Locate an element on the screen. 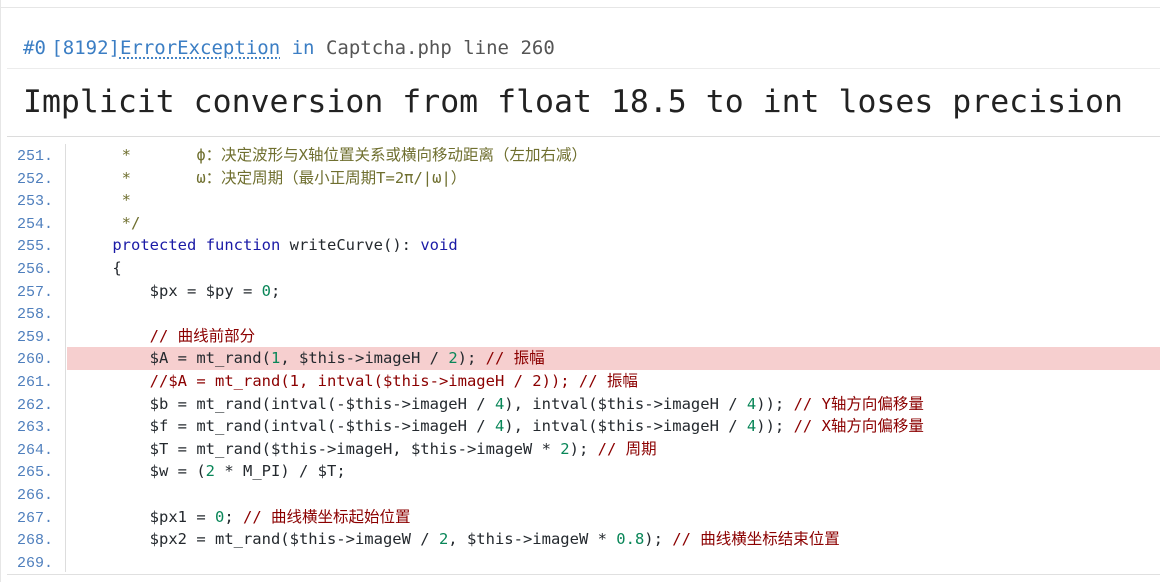  line-number: 255. is located at coordinates (35, 247).